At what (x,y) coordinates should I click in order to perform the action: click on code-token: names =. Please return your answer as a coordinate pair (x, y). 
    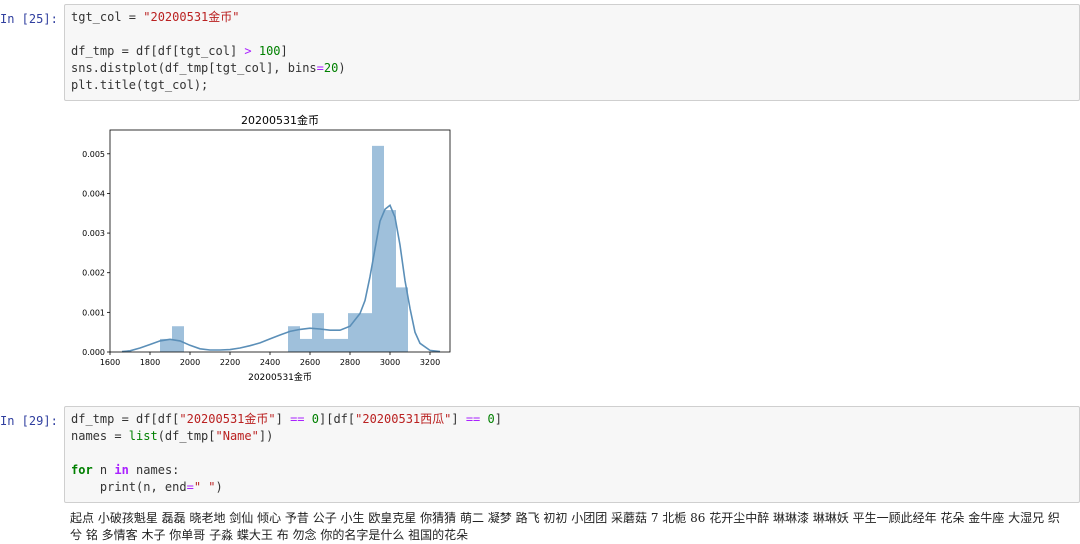
    Looking at the image, I should click on (100, 436).